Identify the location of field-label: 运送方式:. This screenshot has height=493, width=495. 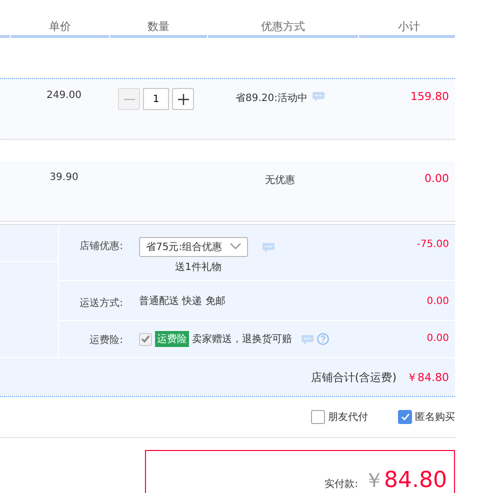
(100, 303).